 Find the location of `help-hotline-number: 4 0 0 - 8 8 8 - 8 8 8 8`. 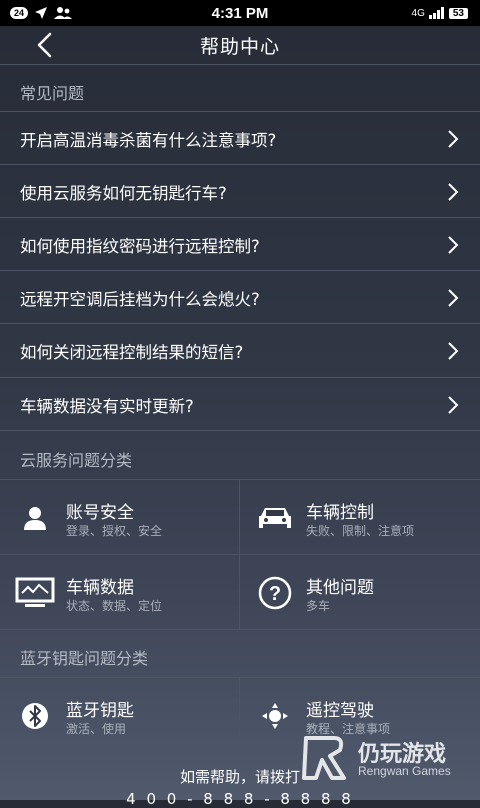

help-hotline-number: 4 0 0 - 8 8 8 - 8 8 8 8 is located at coordinates (240, 799).